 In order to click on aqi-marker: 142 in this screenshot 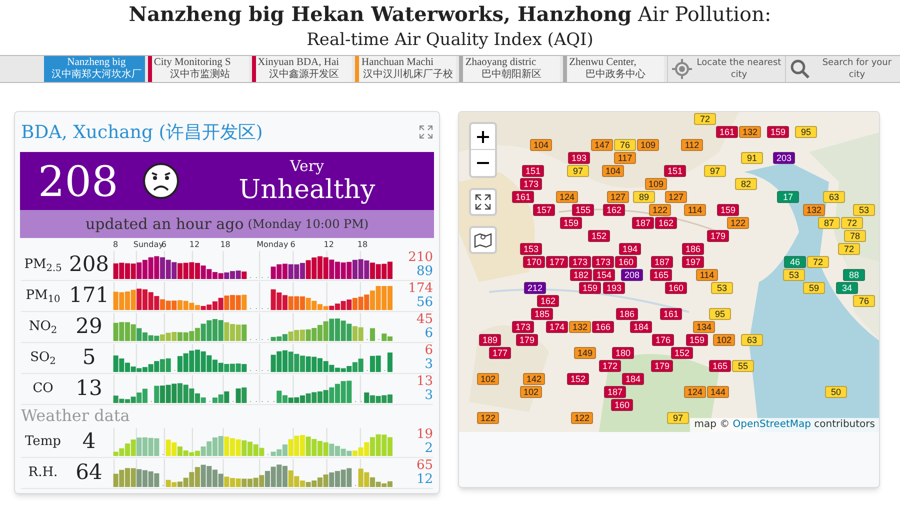, I will do `click(534, 379)`.